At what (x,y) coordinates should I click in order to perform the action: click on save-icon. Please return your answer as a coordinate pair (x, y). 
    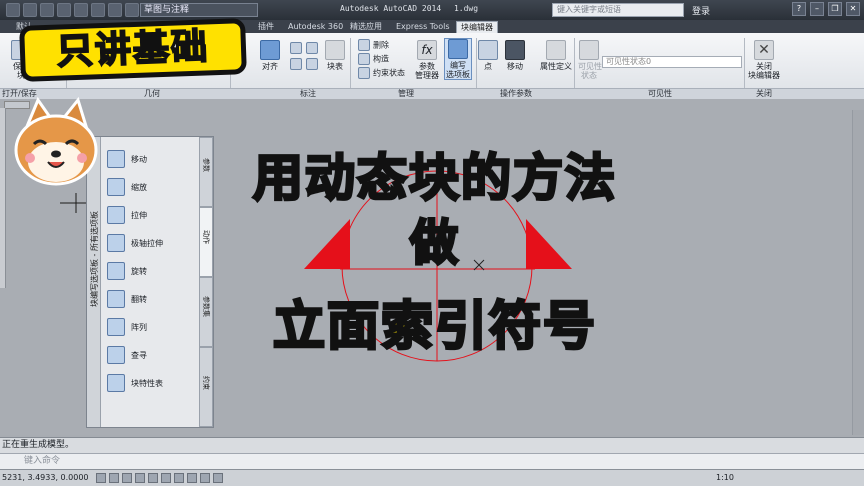
    Looking at the image, I should click on (64, 10).